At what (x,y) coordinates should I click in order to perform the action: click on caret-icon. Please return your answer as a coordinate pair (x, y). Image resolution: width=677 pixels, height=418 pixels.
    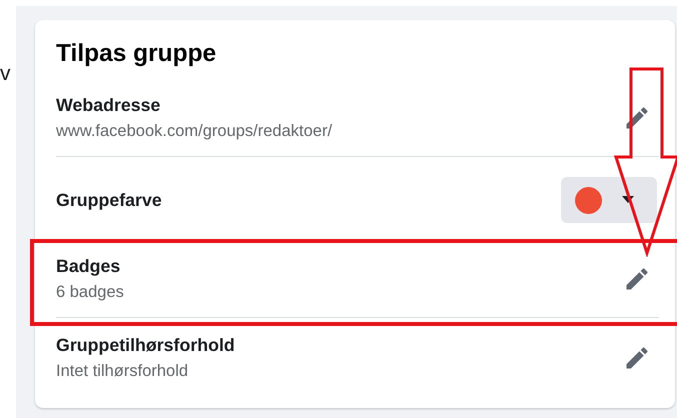
    Looking at the image, I should click on (628, 200).